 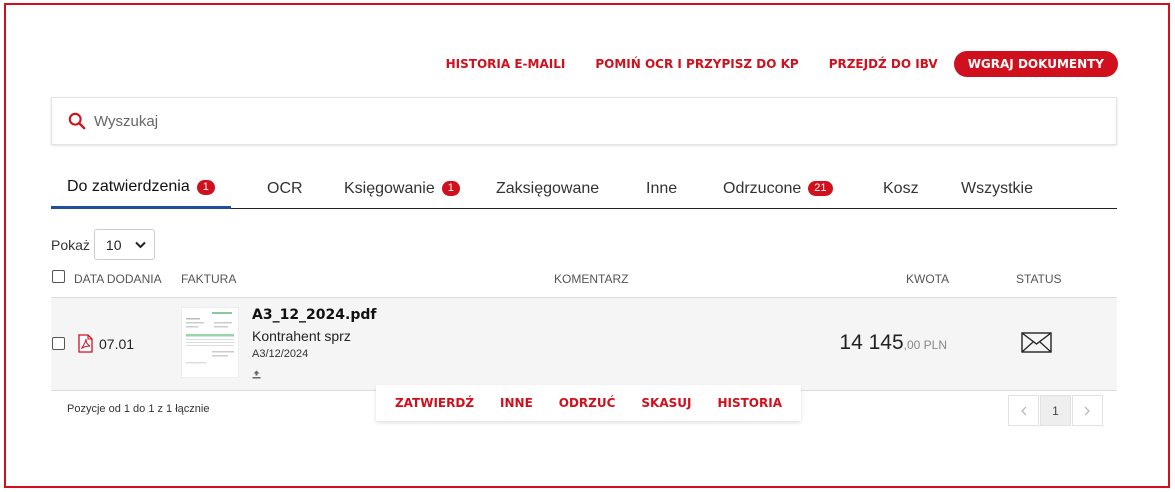 I want to click on tab-label: Odrzucone, so click(x=762, y=188).